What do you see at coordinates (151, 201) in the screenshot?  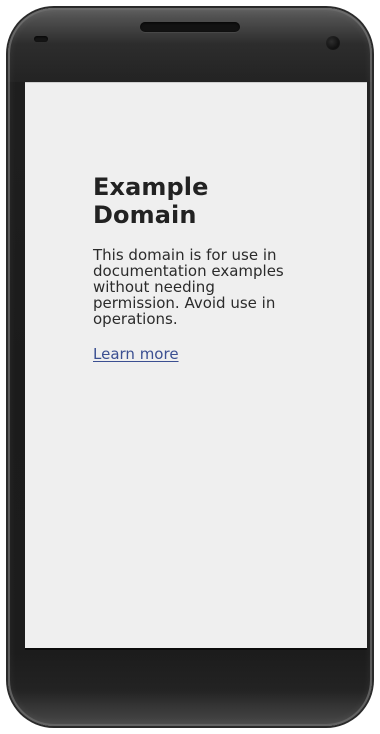 I see `page-title: Example Domain` at bounding box center [151, 201].